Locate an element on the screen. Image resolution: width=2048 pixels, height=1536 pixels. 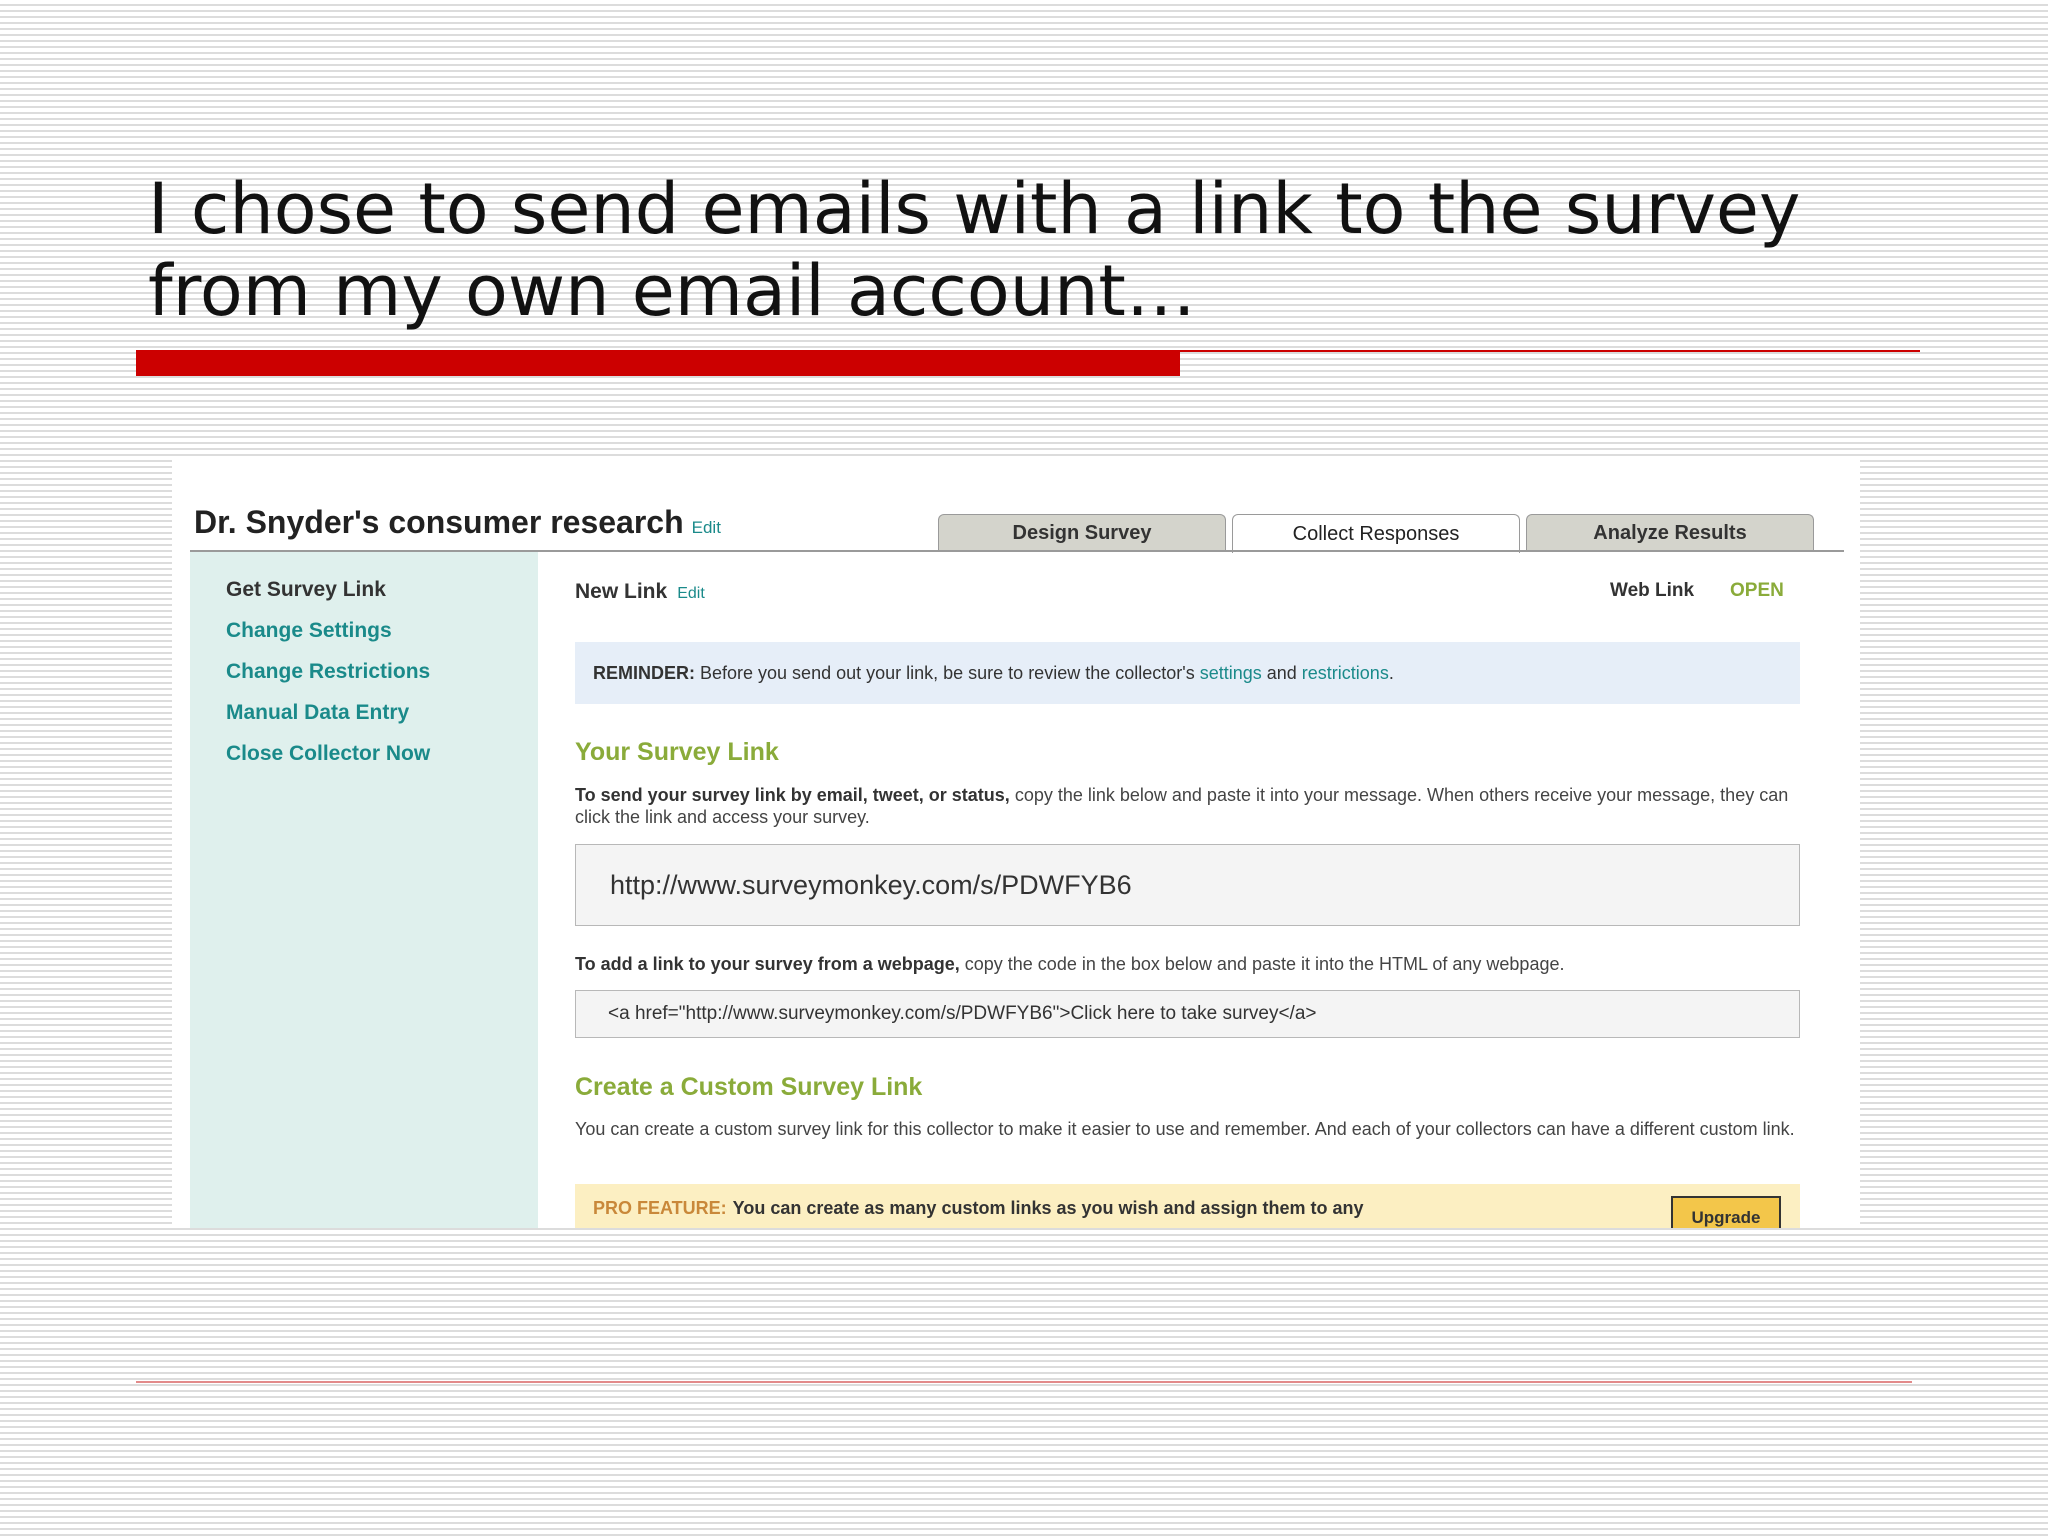
sidebar-item-change-restrictions: Change Restrictions is located at coordinates (328, 672).